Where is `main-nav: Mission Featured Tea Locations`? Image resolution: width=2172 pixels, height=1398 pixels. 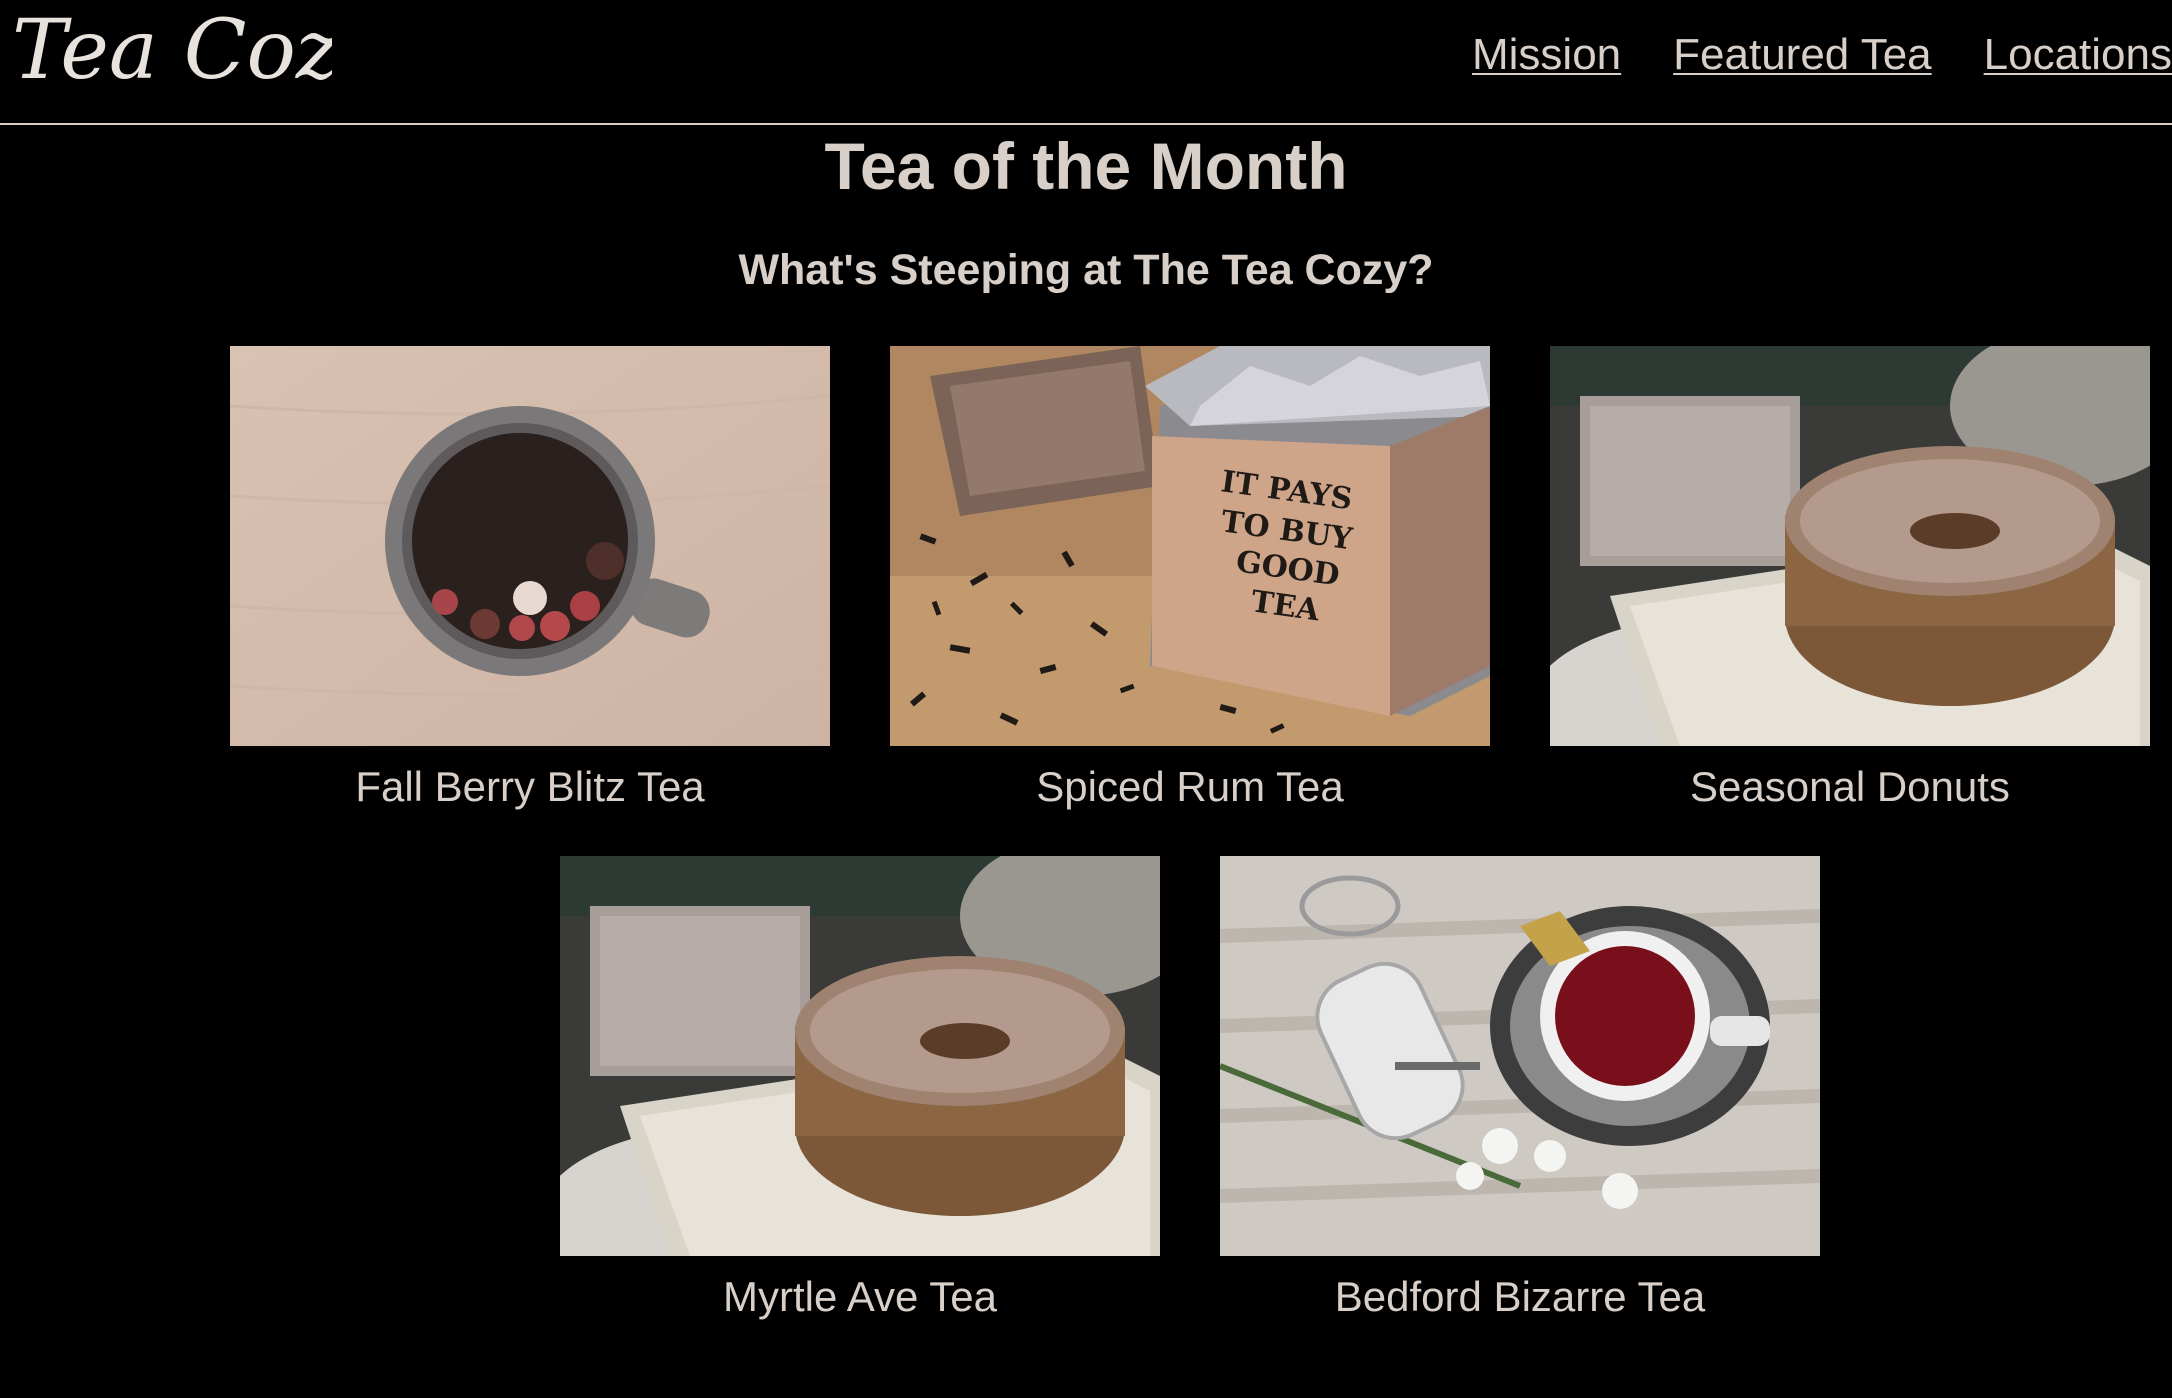 main-nav: Mission Featured Tea Locations is located at coordinates (1822, 55).